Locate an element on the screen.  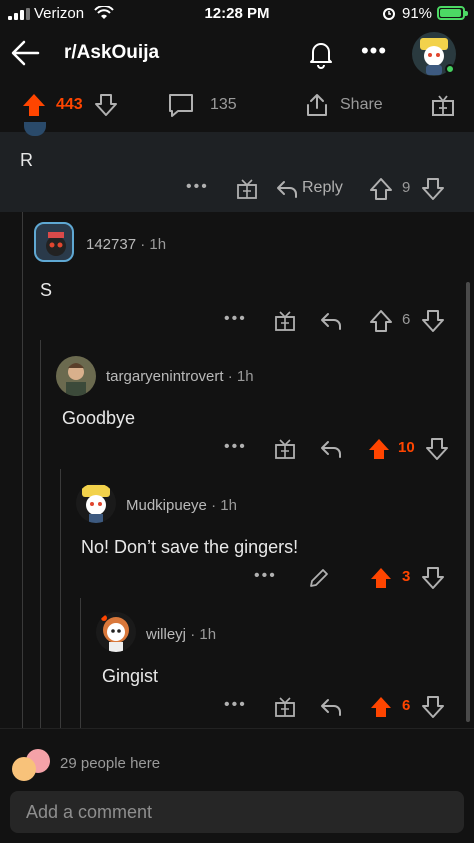
comment-body: Goodbye is located at coordinates (99, 418).